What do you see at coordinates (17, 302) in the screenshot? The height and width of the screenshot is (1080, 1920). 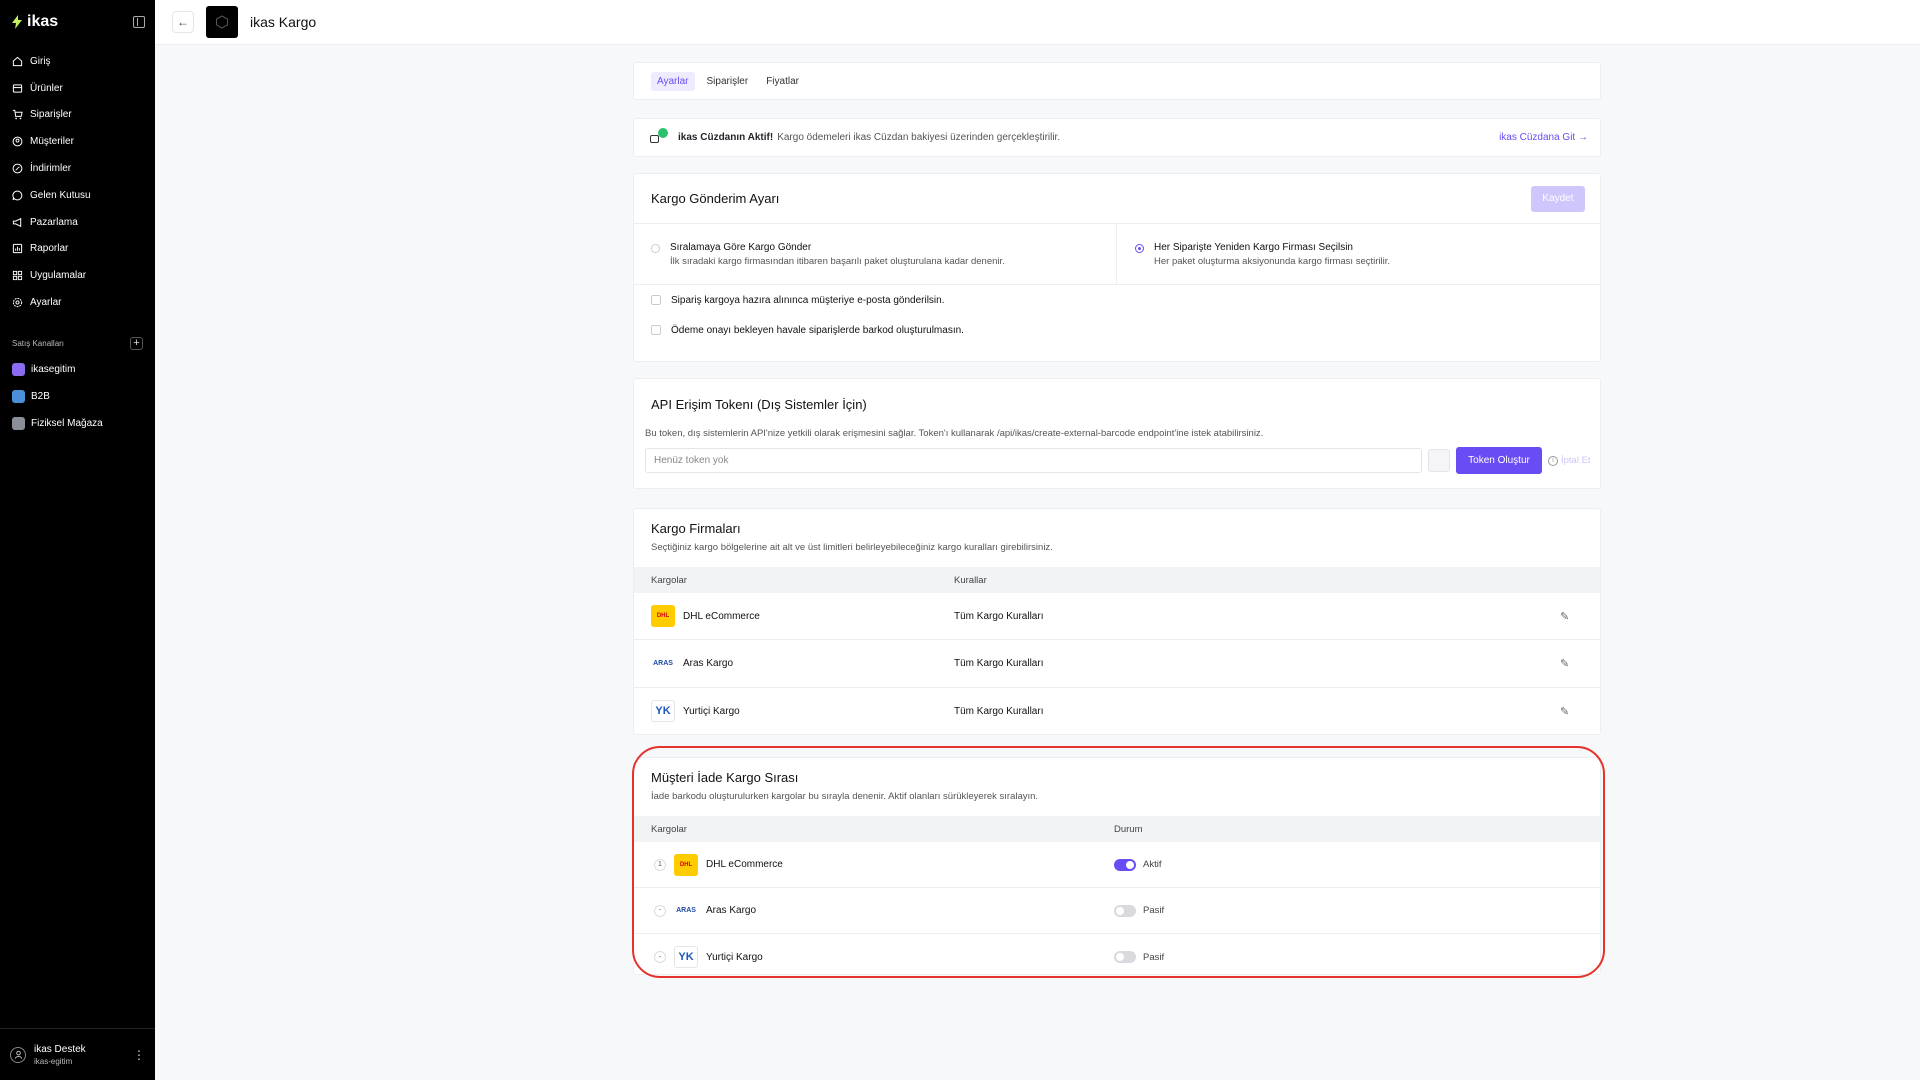 I see `gear-icon` at bounding box center [17, 302].